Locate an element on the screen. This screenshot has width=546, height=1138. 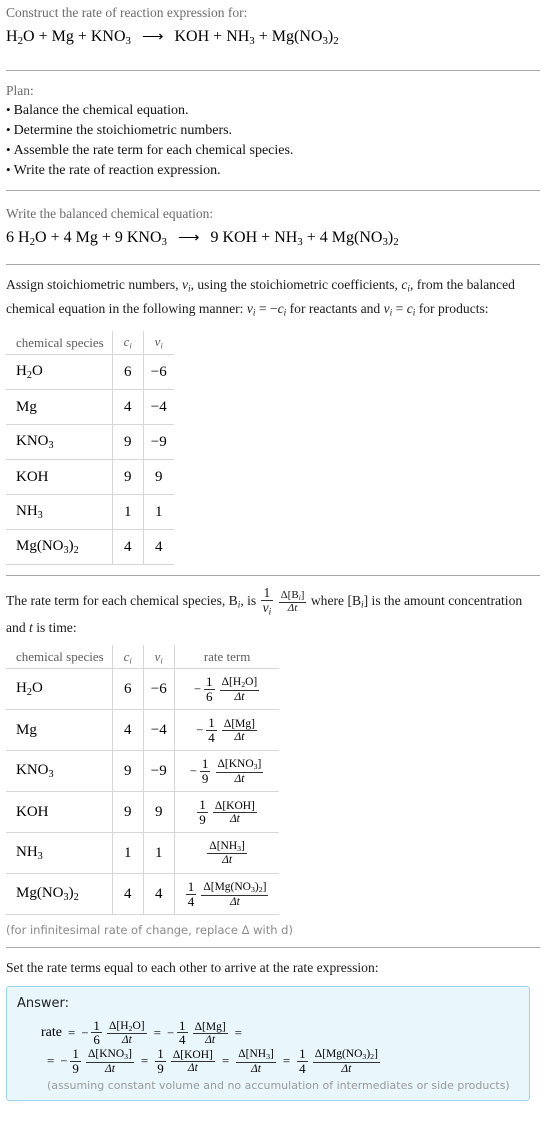
species-term: 9 KNO3 is located at coordinates (140, 239).